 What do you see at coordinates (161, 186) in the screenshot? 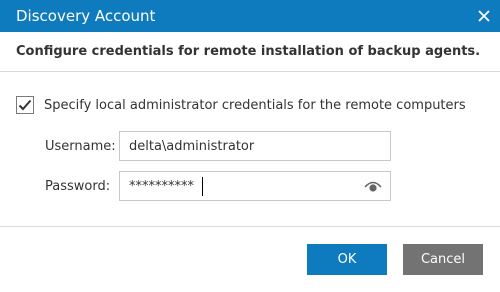
I see `password-value: **********` at bounding box center [161, 186].